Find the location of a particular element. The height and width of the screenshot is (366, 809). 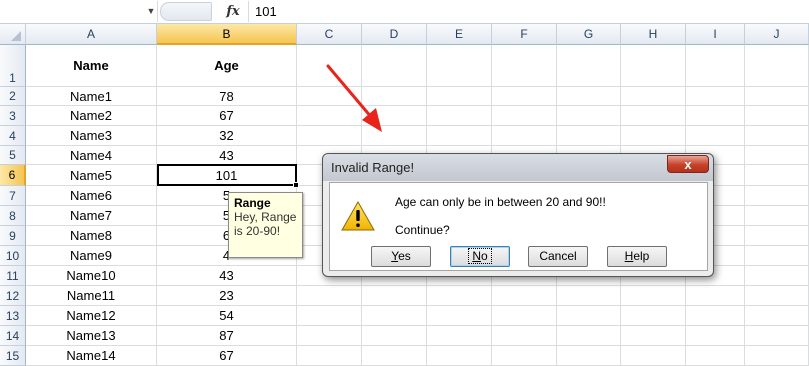

name-cell: Name2 is located at coordinates (91, 116).